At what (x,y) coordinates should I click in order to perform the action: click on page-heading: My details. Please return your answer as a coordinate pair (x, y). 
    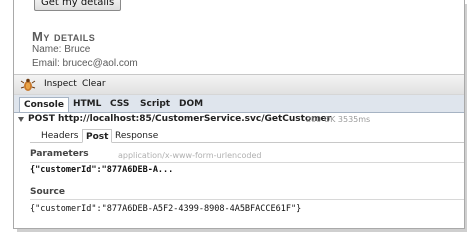
    Looking at the image, I should click on (64, 36).